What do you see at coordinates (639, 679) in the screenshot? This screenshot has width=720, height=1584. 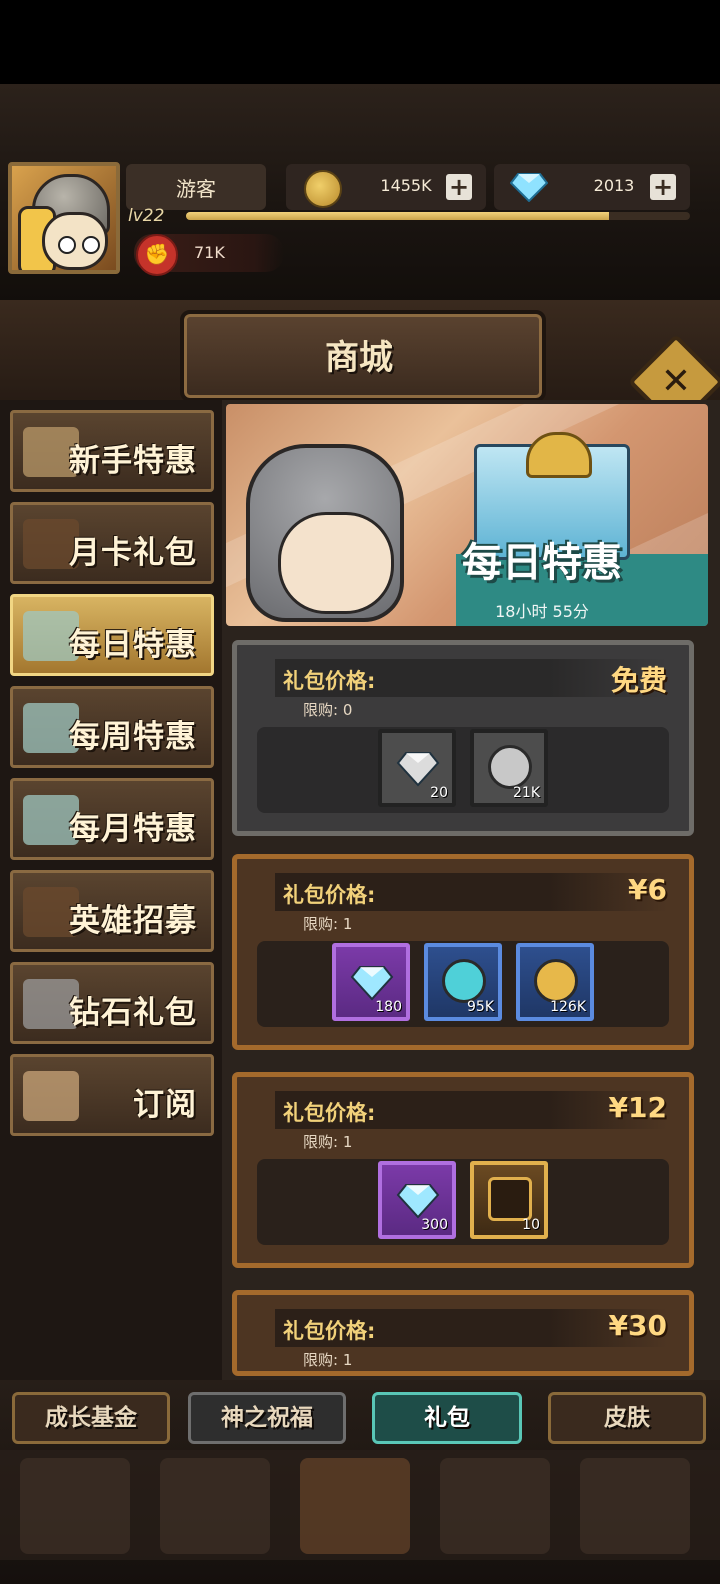 I see `price-value: 免费` at bounding box center [639, 679].